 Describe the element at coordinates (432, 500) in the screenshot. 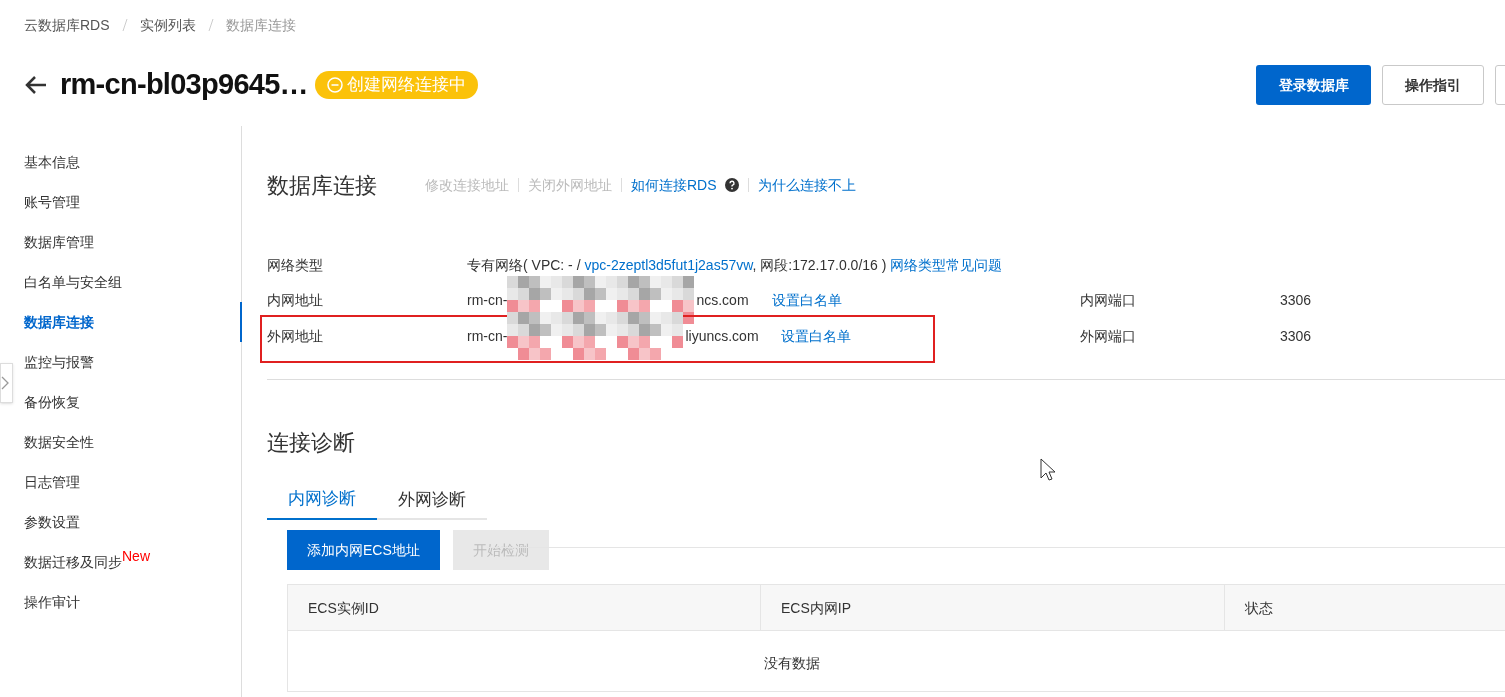

I see `diagnosis-tab: 外网诊断` at that location.